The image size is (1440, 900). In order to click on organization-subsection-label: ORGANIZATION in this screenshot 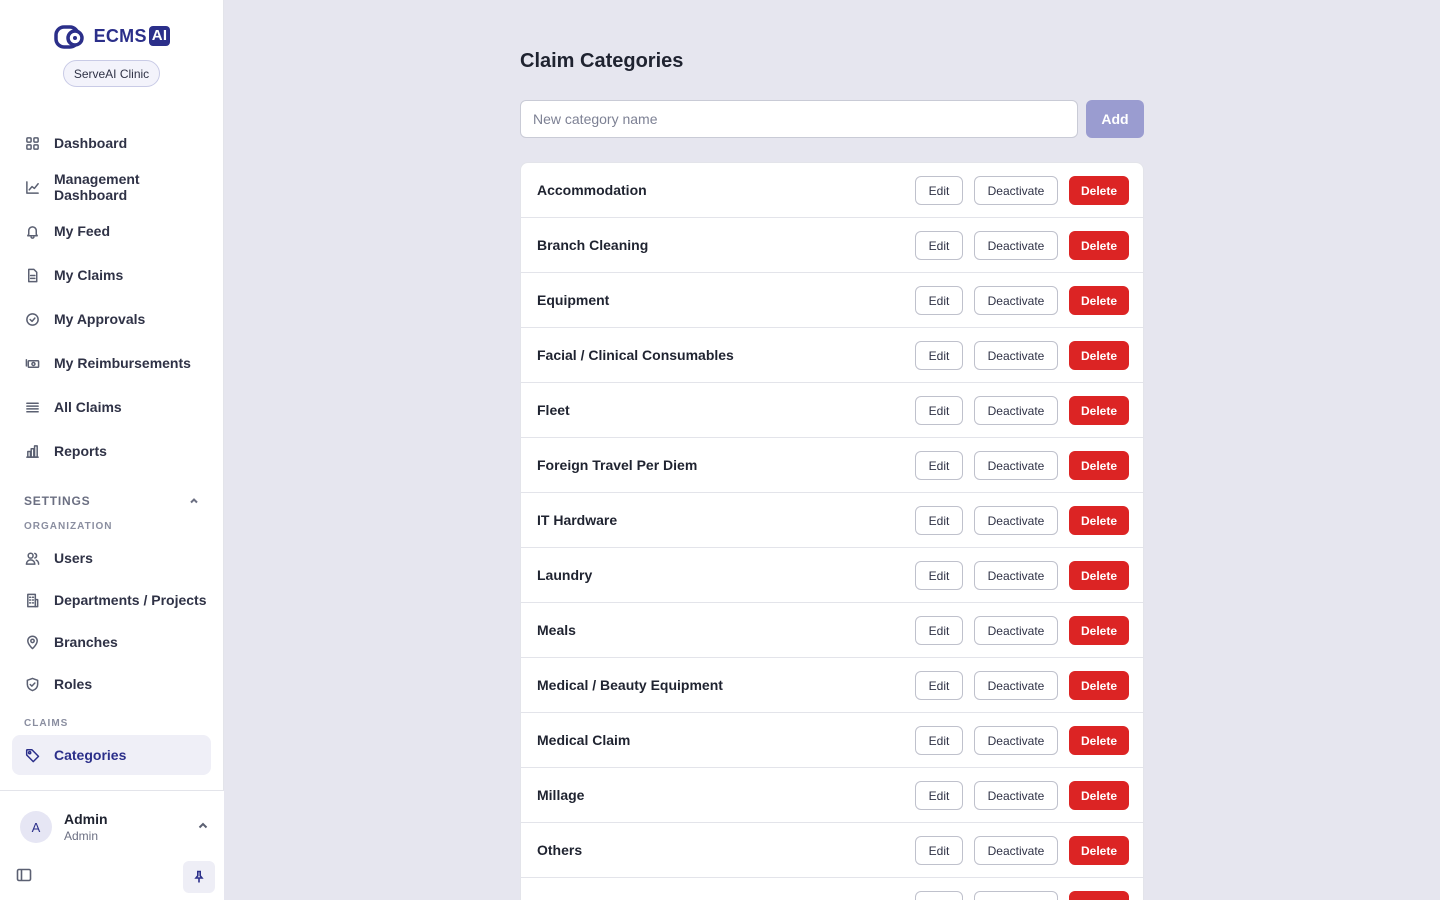, I will do `click(68, 526)`.